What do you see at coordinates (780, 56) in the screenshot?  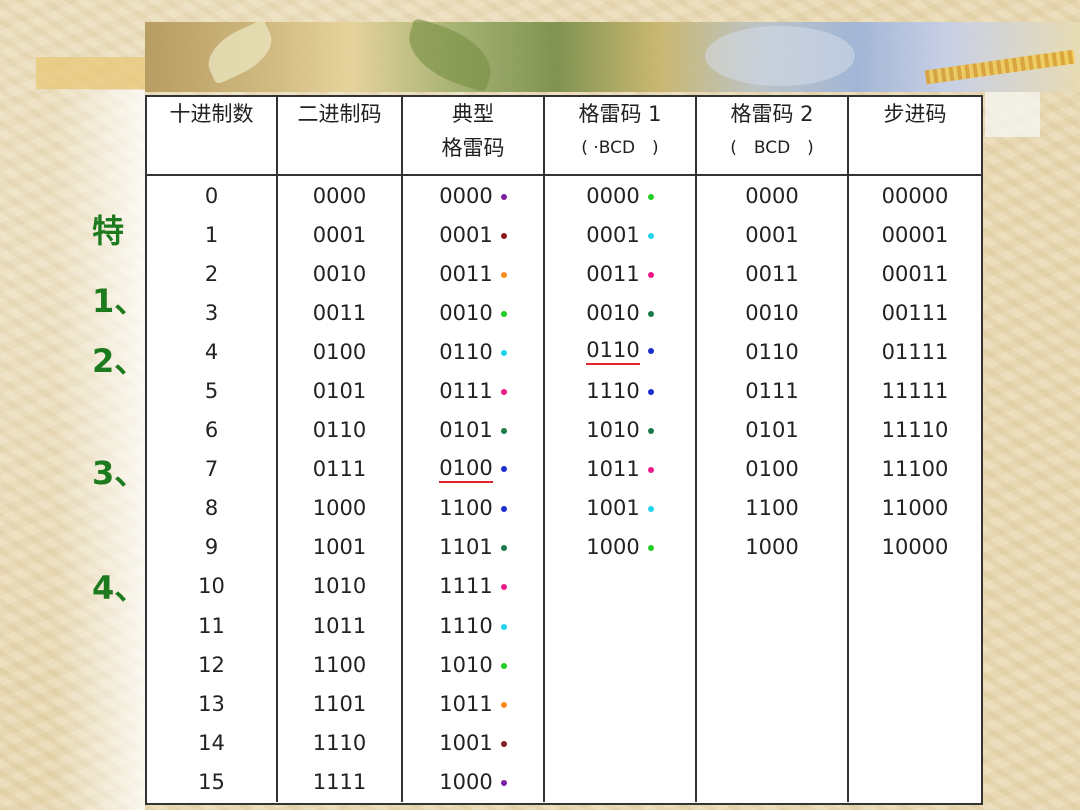 I see `flower-decoration` at bounding box center [780, 56].